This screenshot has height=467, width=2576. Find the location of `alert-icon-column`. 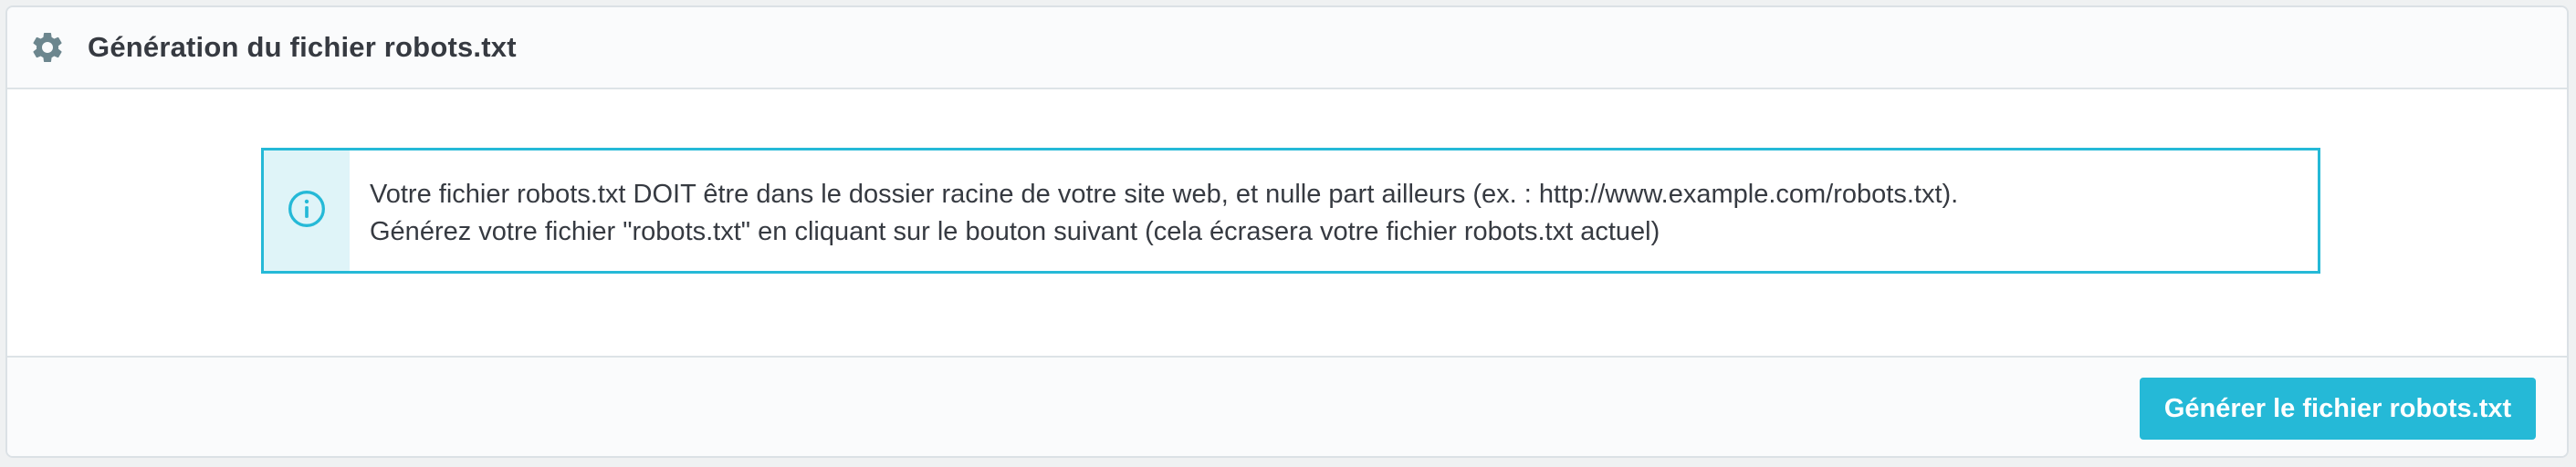

alert-icon-column is located at coordinates (307, 210).